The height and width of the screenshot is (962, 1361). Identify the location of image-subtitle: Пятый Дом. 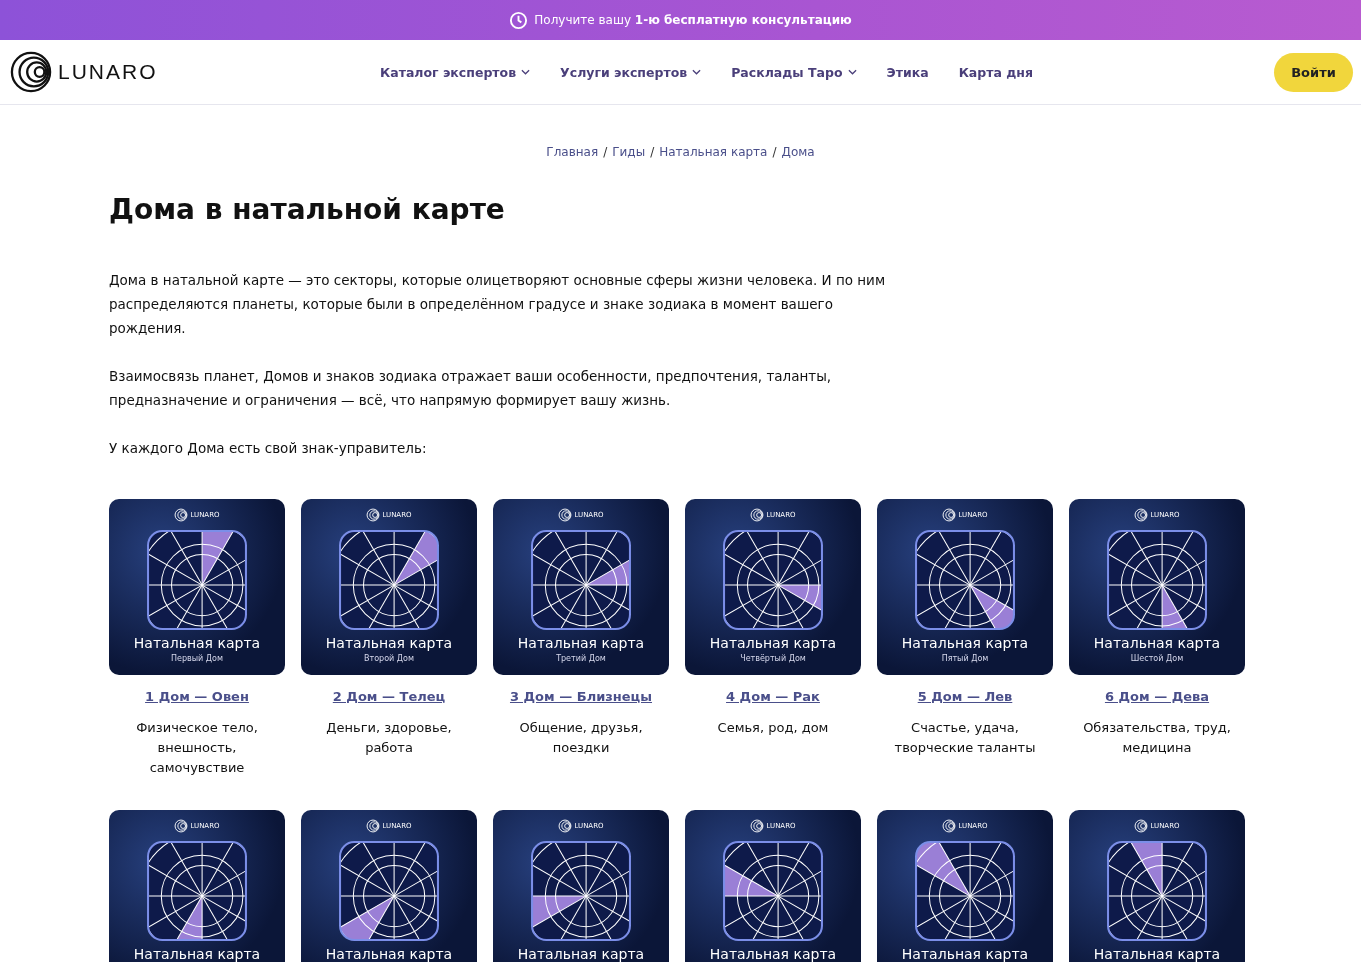
(965, 658).